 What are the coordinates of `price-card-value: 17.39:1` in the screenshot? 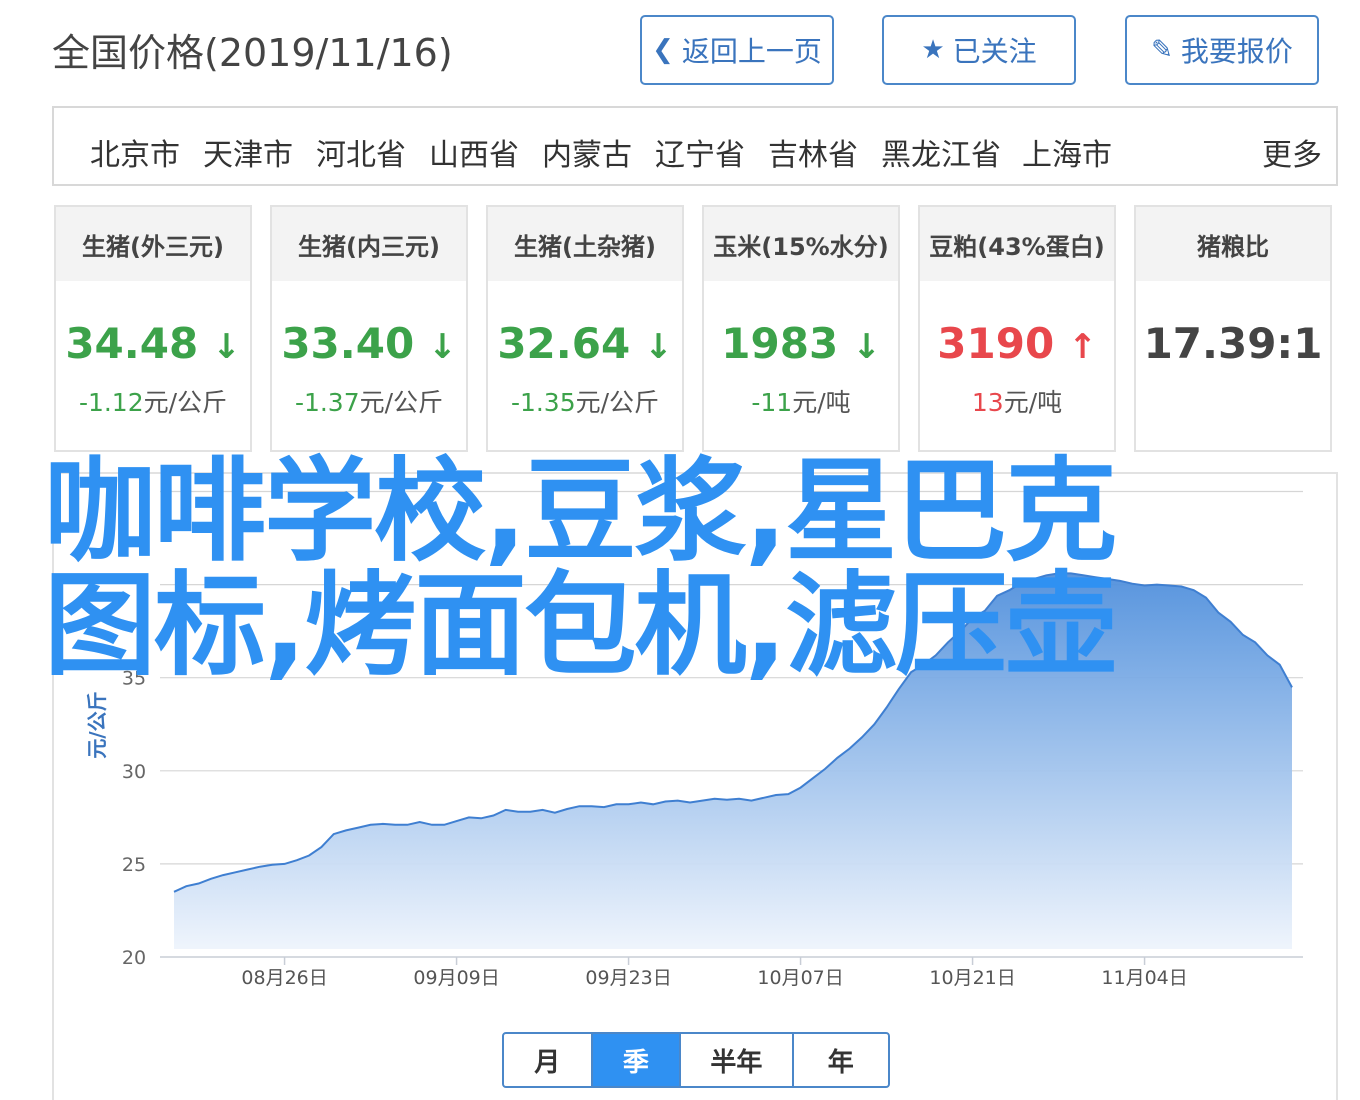 It's located at (1233, 343).